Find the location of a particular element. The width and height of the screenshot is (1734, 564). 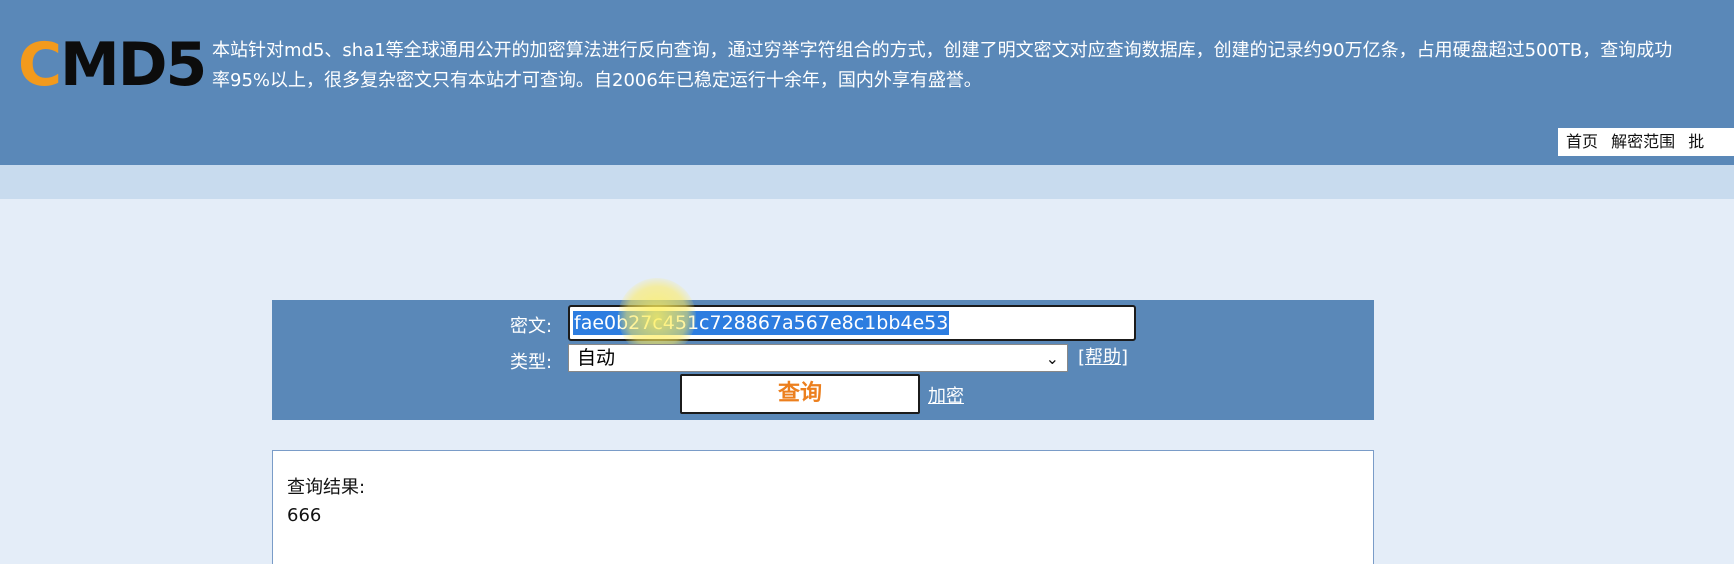

chevron-down-icon: ⌄ is located at coordinates (1052, 358).